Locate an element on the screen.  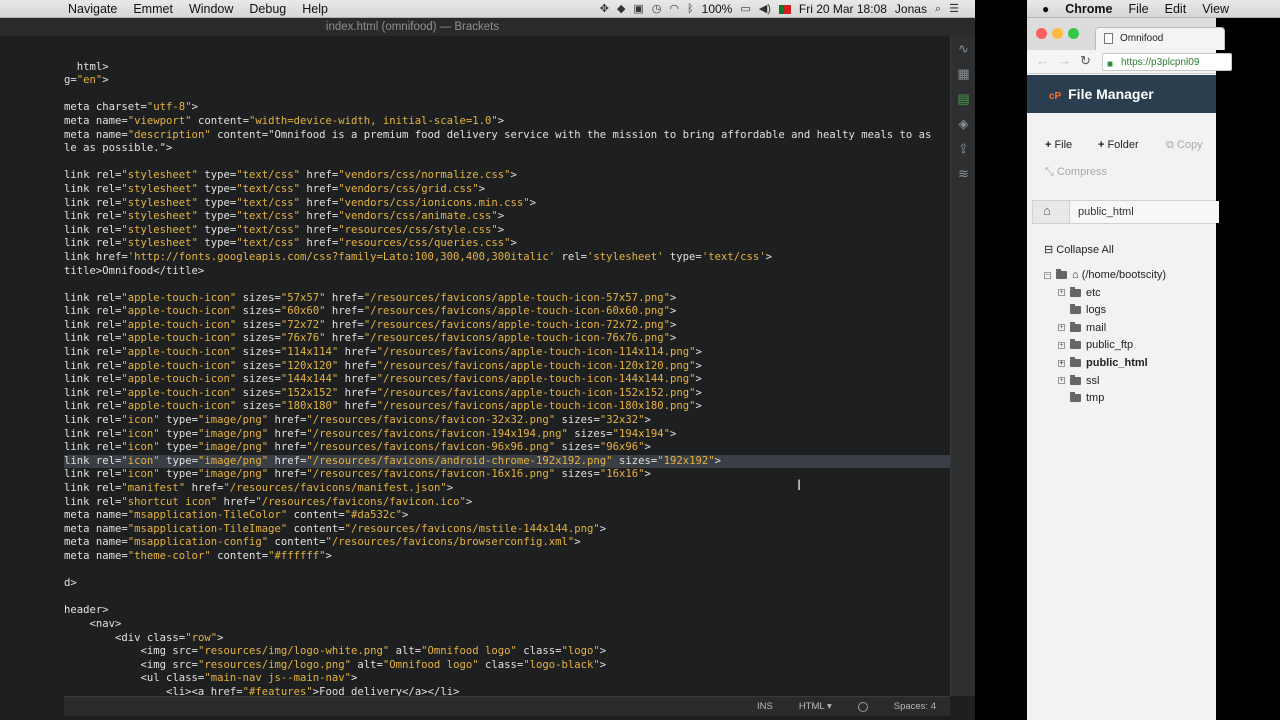
spotlight-search-icon: ⌕ is located at coordinates (938, 9).